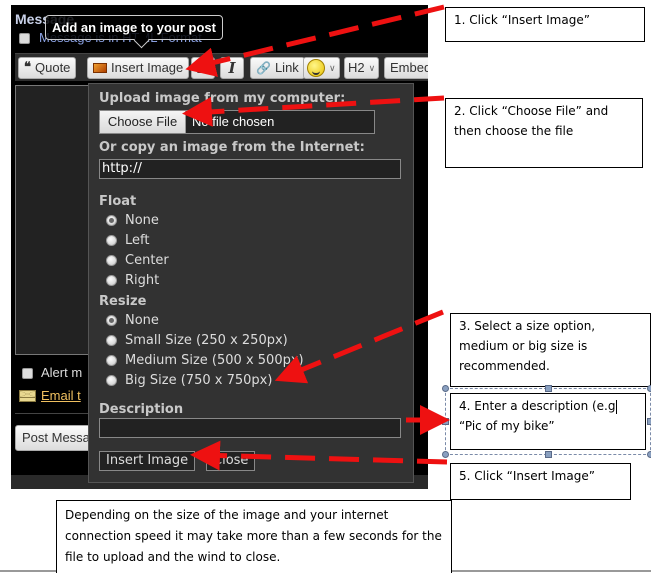 The height and width of the screenshot is (573, 651). I want to click on divider, so click(52, 413).